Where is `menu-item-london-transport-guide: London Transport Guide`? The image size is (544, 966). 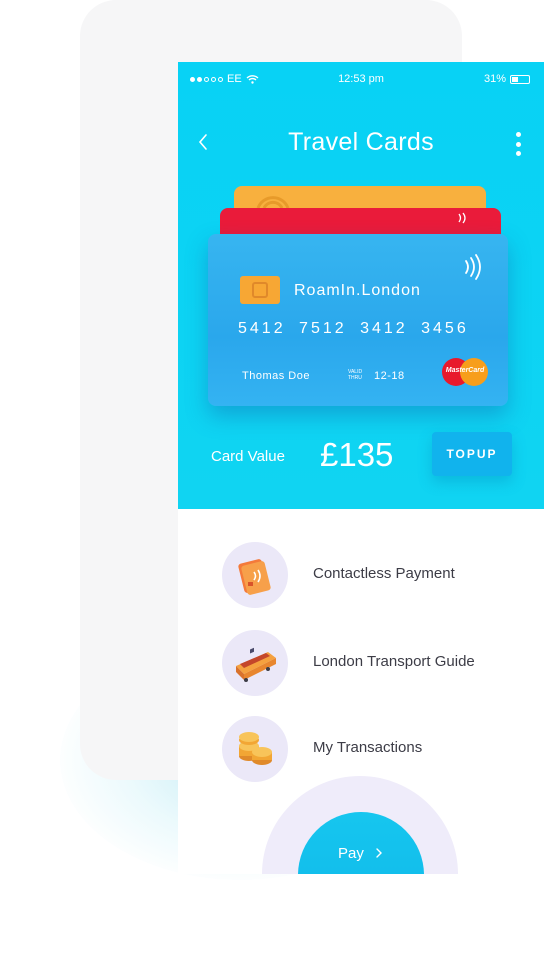
menu-item-london-transport-guide: London Transport Guide is located at coordinates (372, 663).